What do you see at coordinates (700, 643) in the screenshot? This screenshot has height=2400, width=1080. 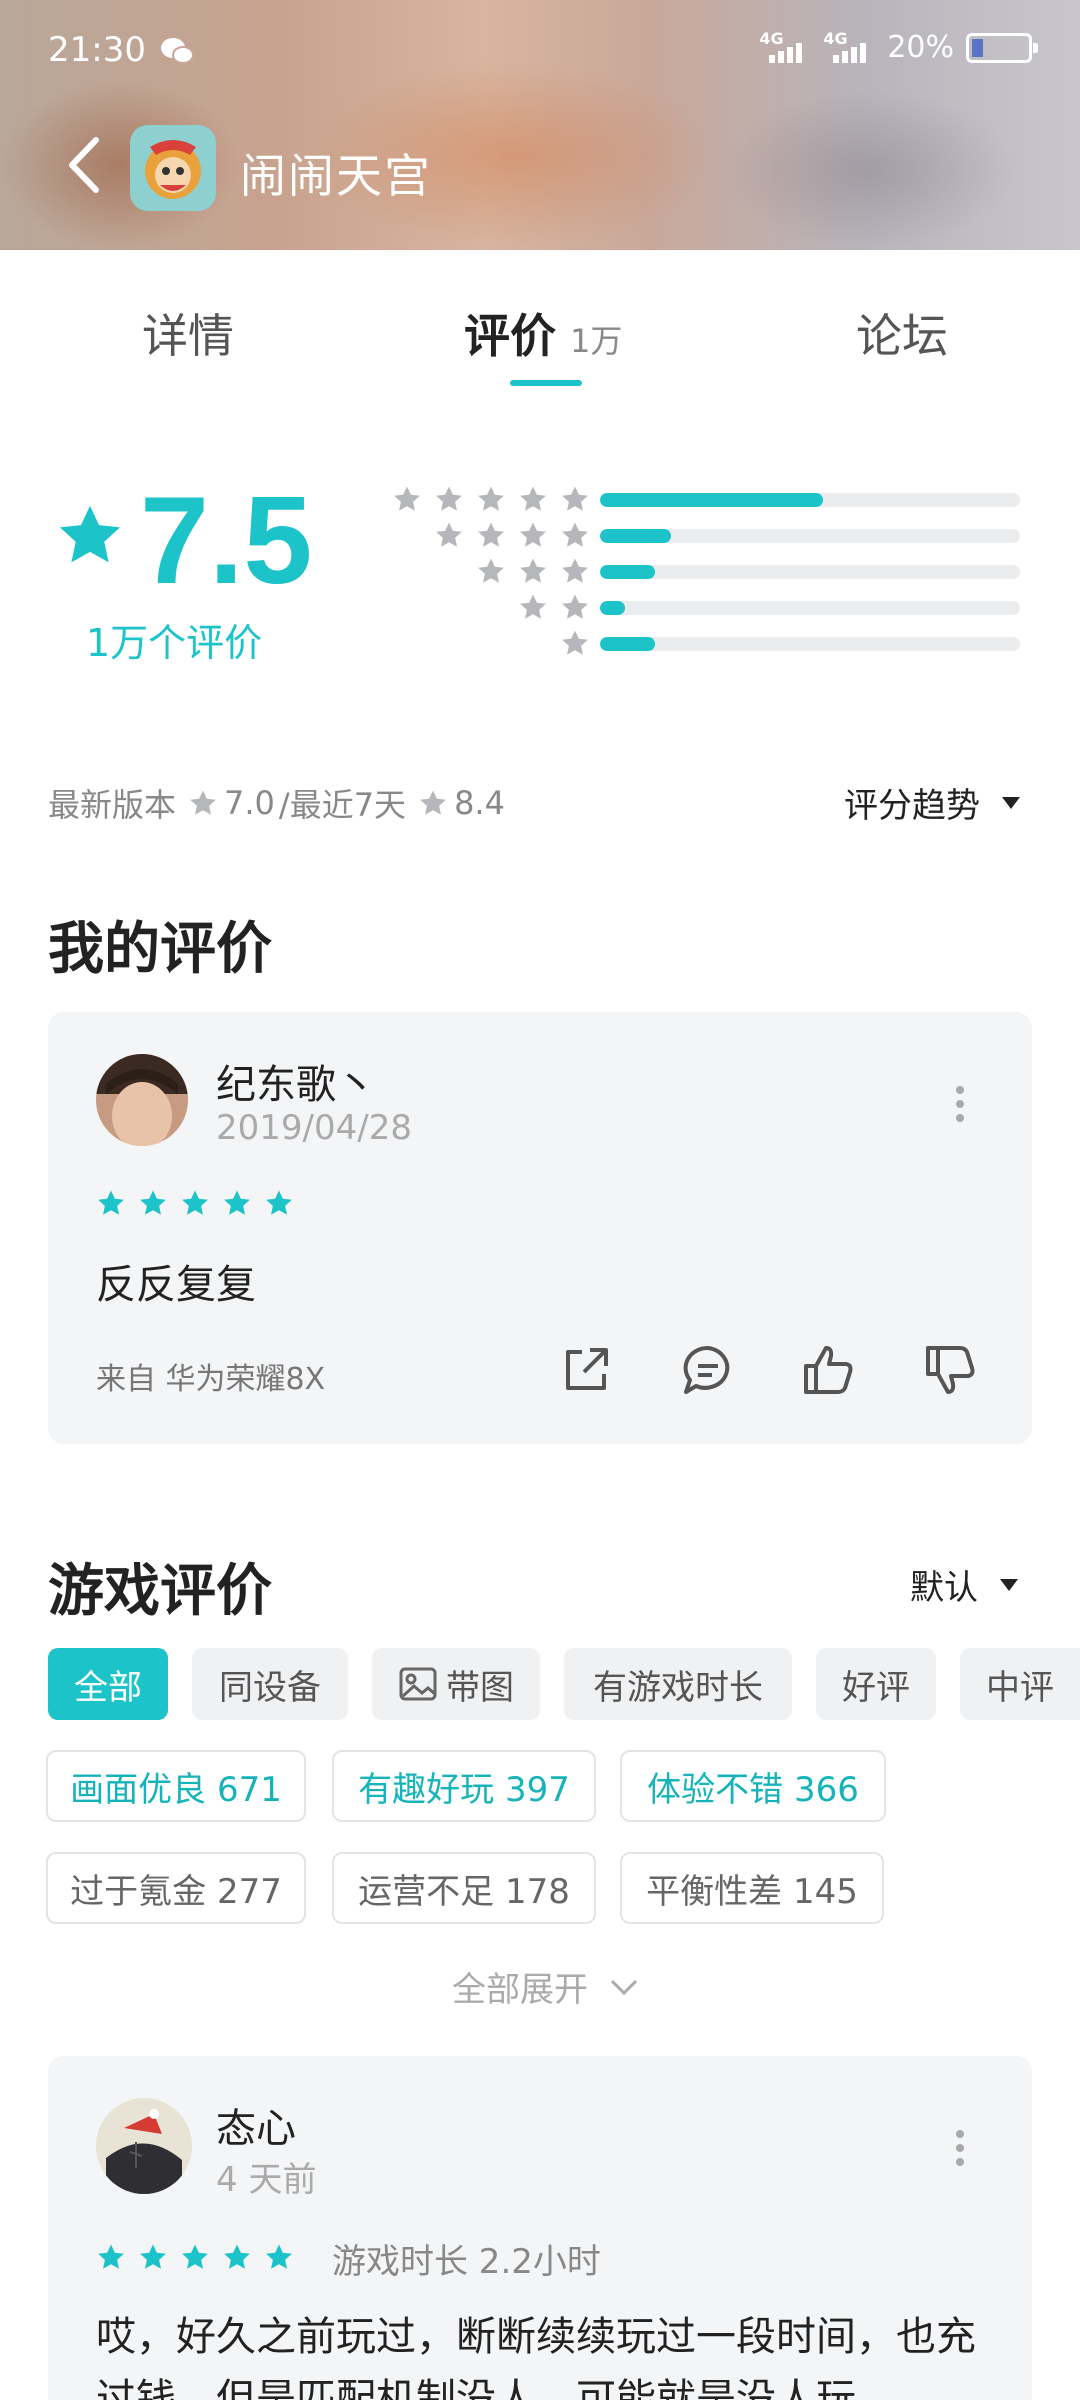 I see `distribution-row-1-star` at bounding box center [700, 643].